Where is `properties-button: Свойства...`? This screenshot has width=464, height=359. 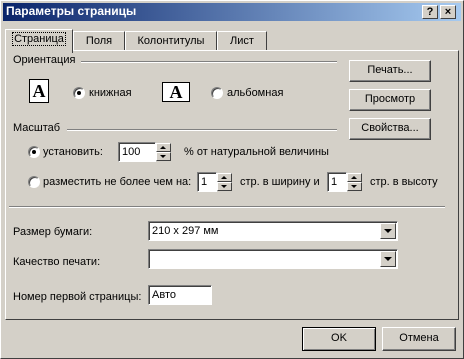
properties-button: Свойства... is located at coordinates (390, 129).